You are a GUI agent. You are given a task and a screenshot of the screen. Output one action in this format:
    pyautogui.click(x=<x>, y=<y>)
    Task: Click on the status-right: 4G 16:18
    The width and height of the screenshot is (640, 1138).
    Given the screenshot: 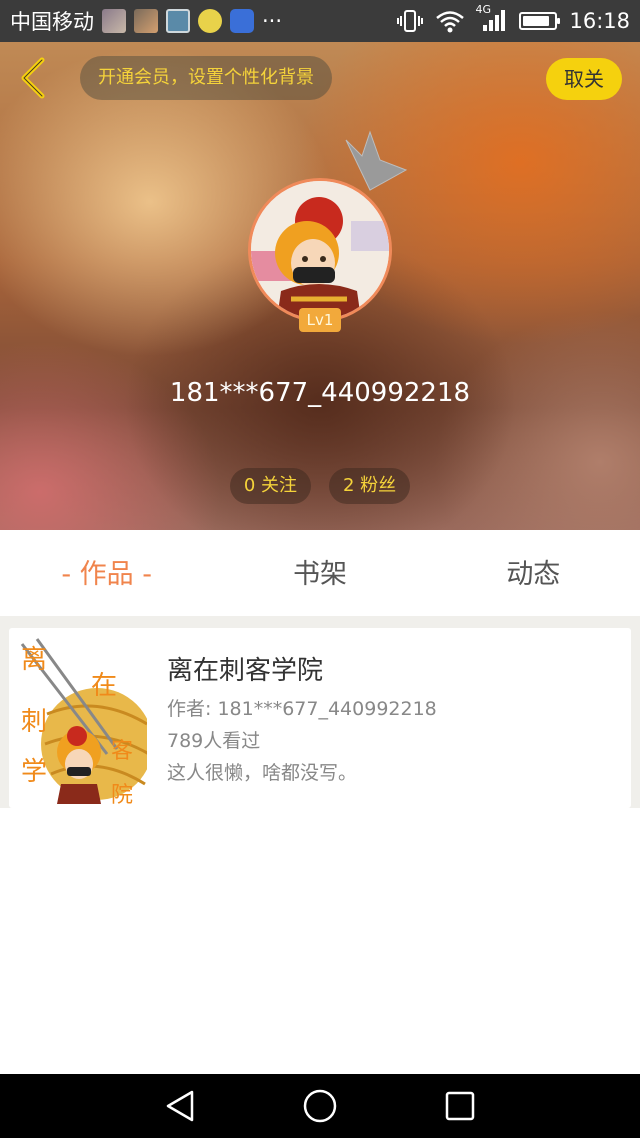 What is the action you would take?
    pyautogui.click(x=513, y=18)
    